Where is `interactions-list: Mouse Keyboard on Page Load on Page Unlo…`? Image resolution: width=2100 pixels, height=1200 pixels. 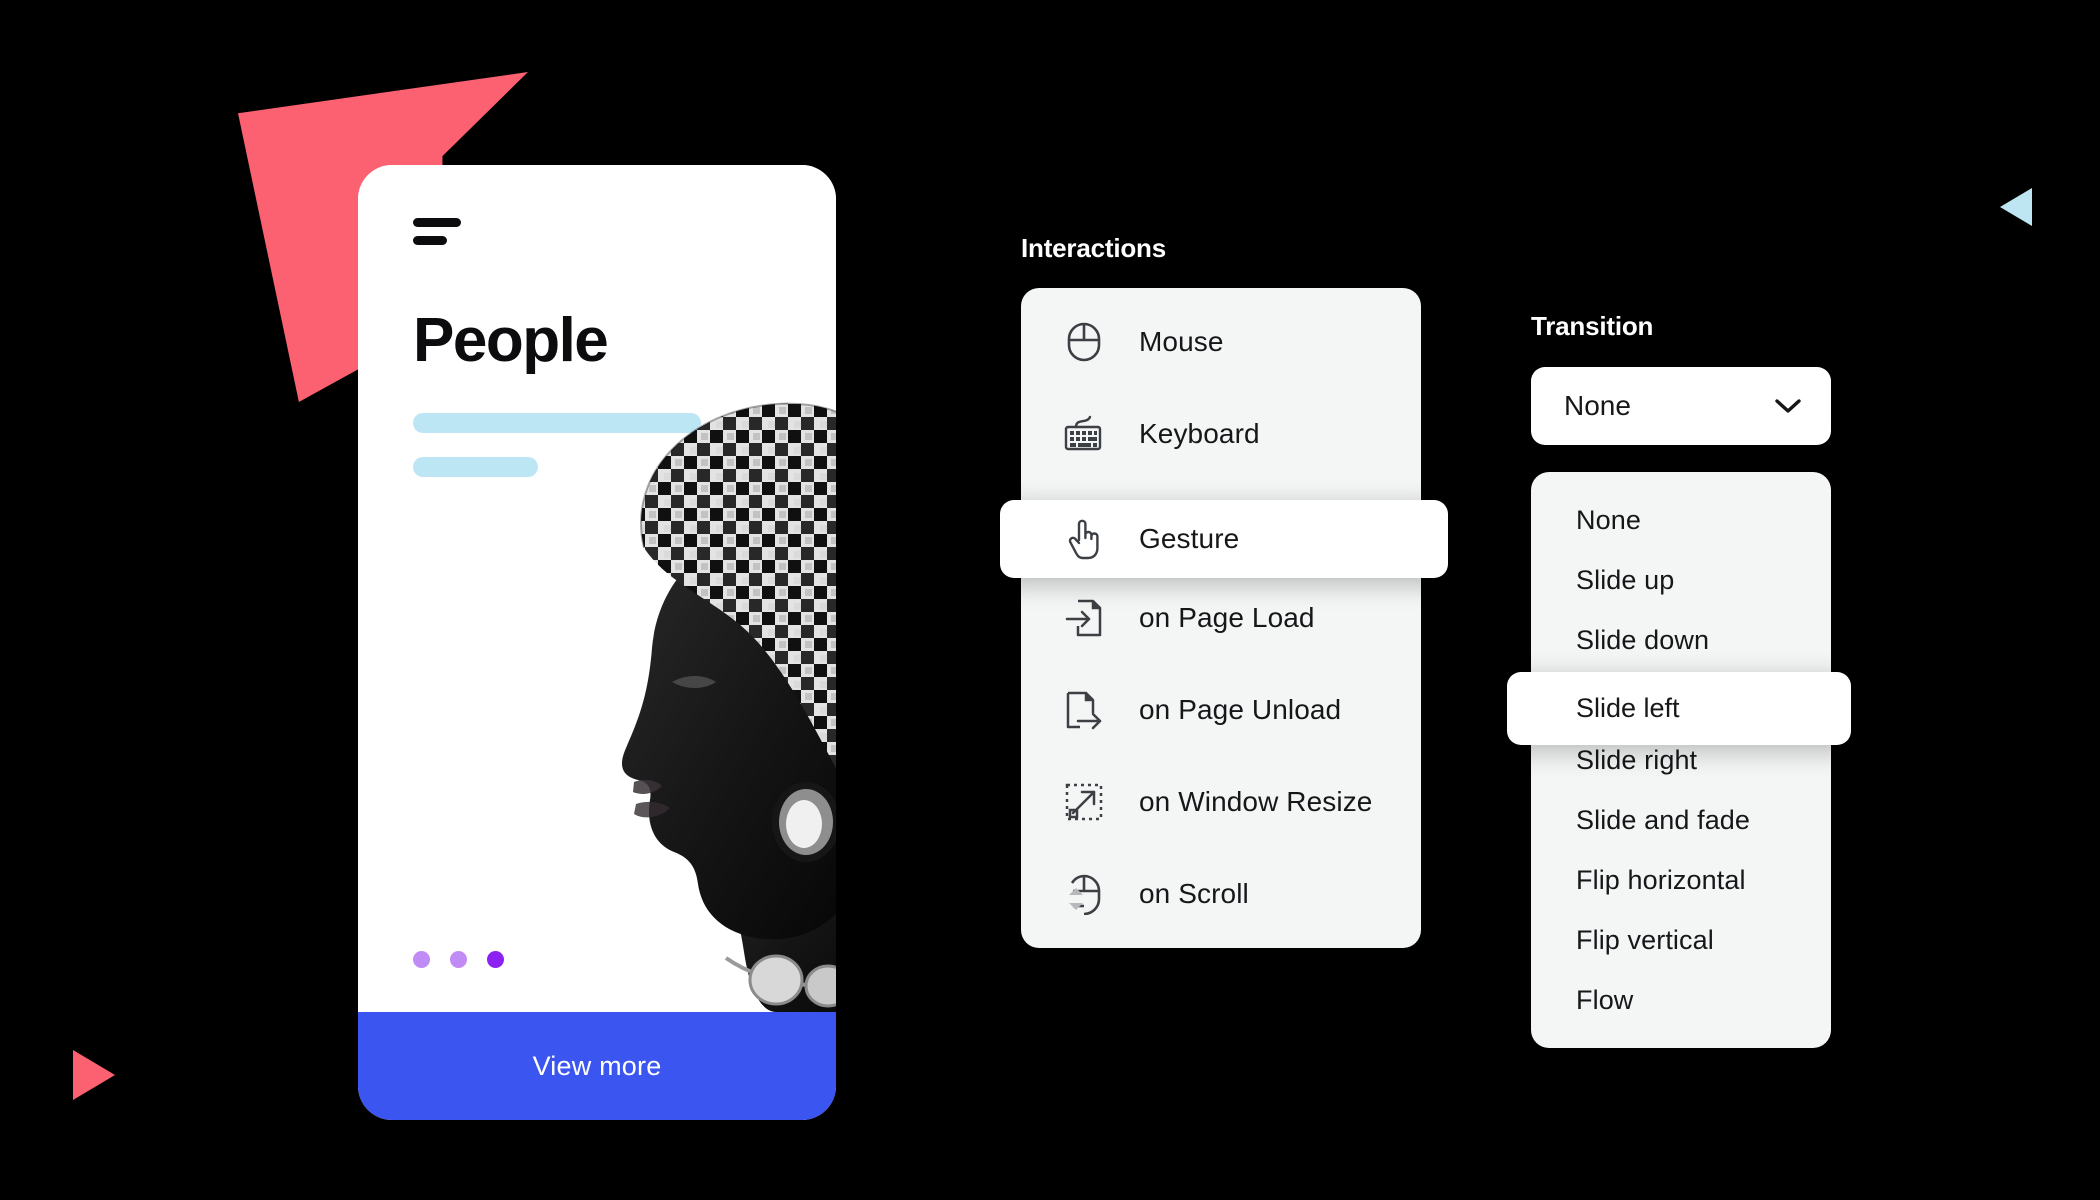 interactions-list: Mouse Keyboard on Page Load on Page Unlo… is located at coordinates (1221, 618).